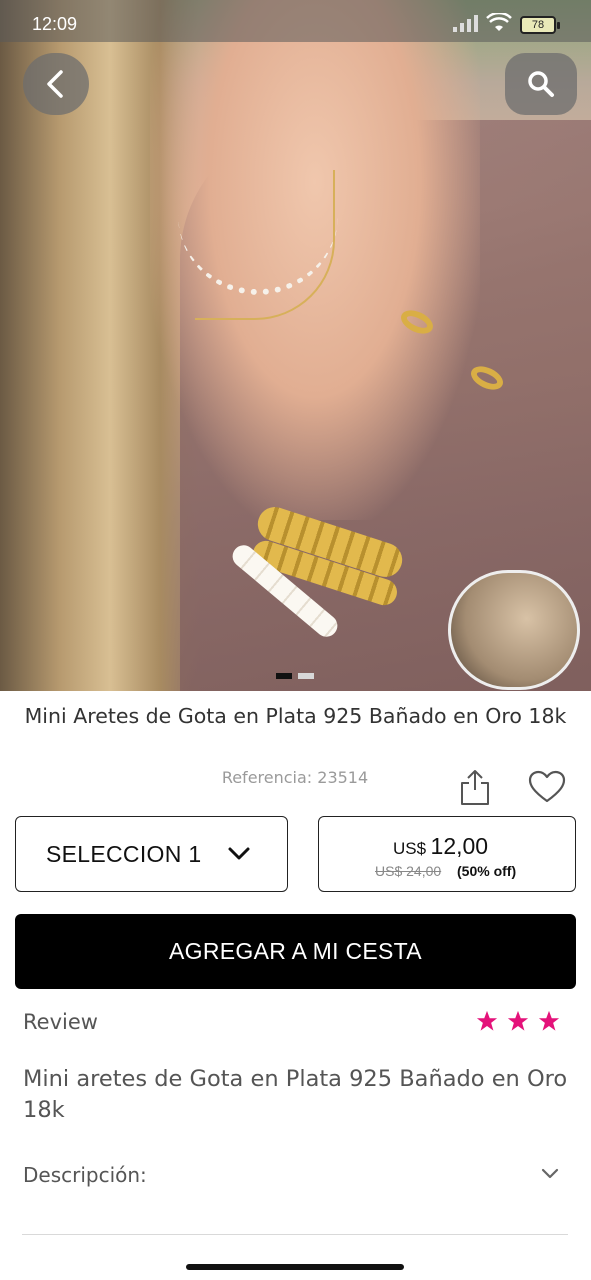 The width and height of the screenshot is (591, 1280). Describe the element at coordinates (499, 22) in the screenshot. I see `wifi-icon` at that location.